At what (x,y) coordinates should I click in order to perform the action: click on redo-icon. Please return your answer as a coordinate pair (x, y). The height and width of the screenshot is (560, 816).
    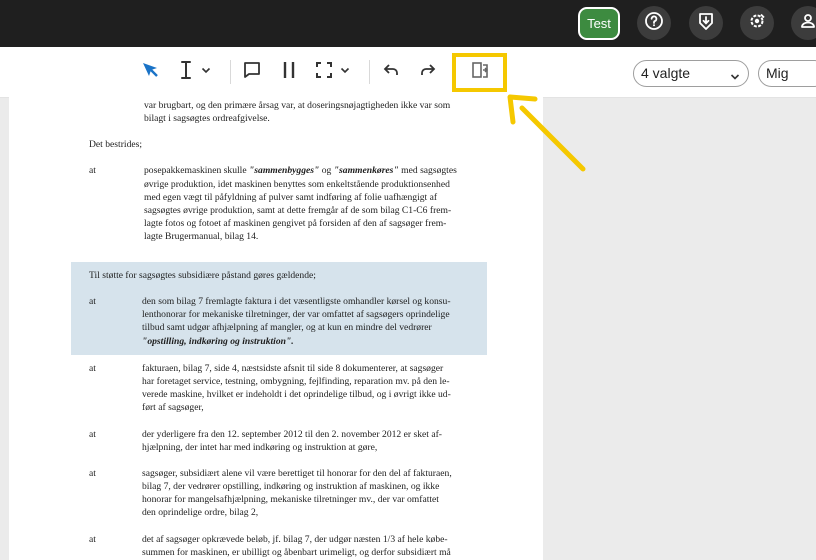
    Looking at the image, I should click on (428, 72).